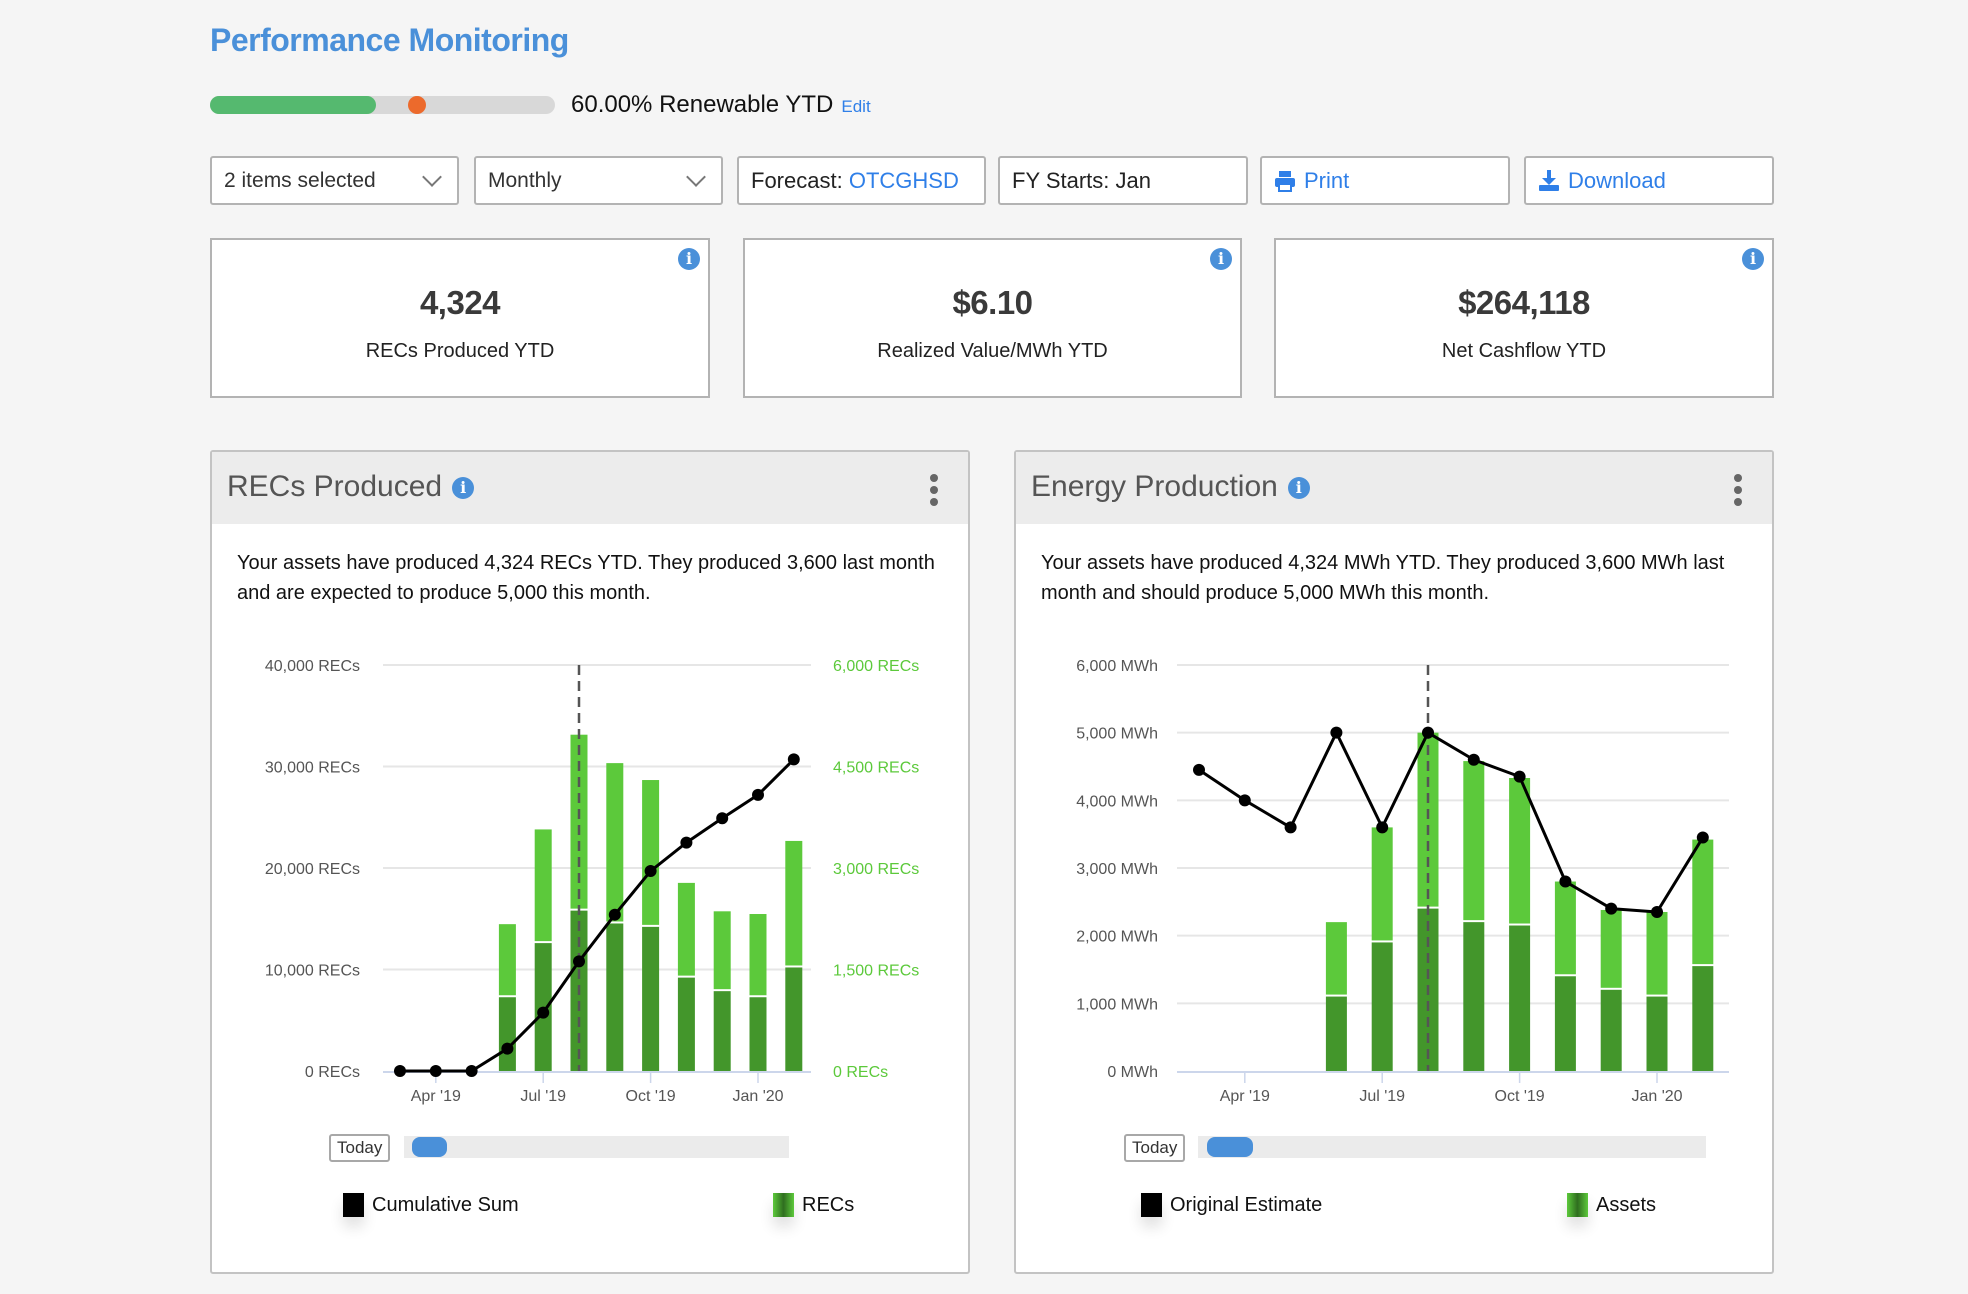 This screenshot has width=1968, height=1294. I want to click on period-select: Monthly, so click(598, 180).